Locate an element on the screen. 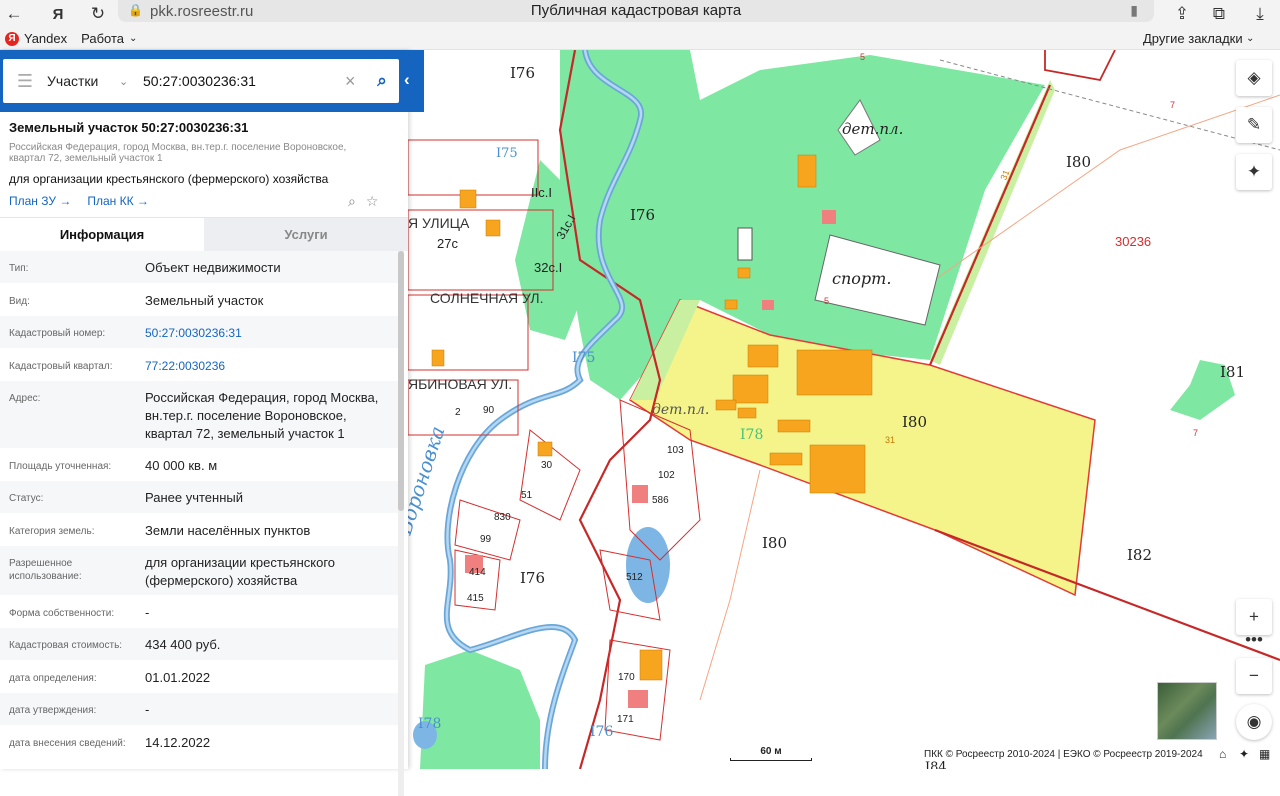 Image resolution: width=1280 pixels, height=796 pixels. map-label-street: СОЛНЕЧНАЯ УЛ. is located at coordinates (487, 298).